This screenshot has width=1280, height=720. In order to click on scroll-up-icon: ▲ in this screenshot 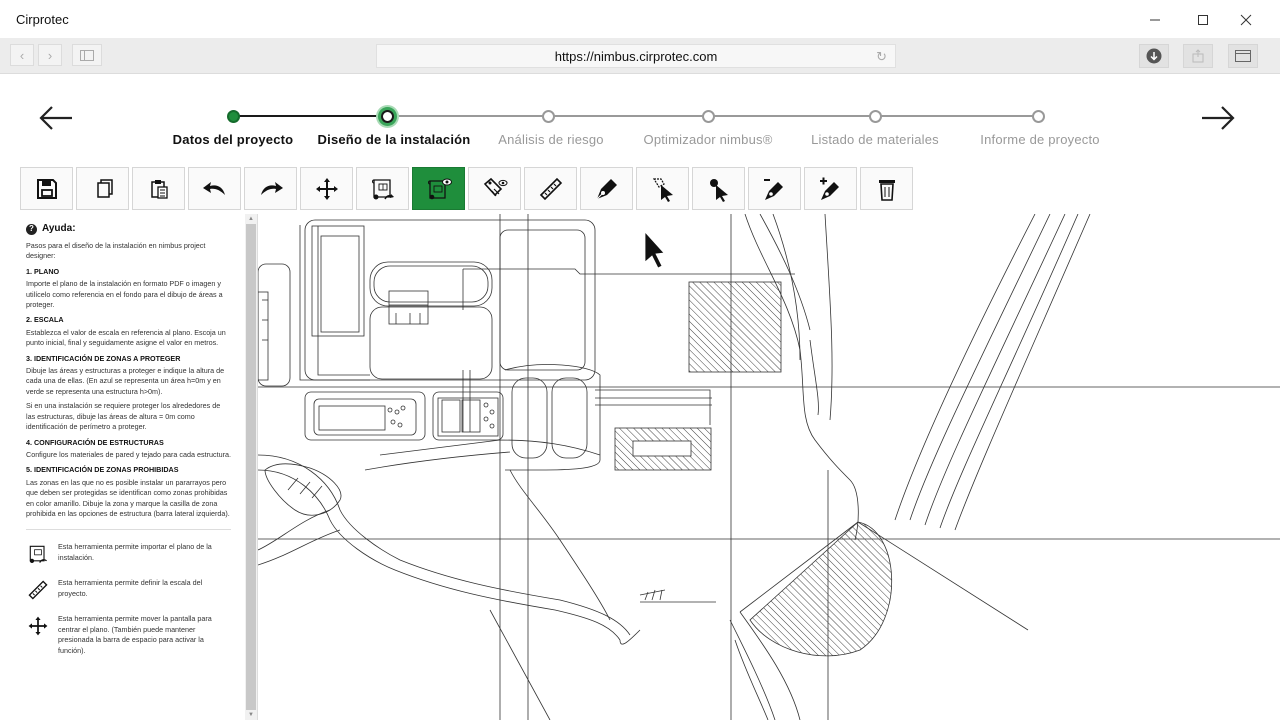, I will do `click(251, 219)`.